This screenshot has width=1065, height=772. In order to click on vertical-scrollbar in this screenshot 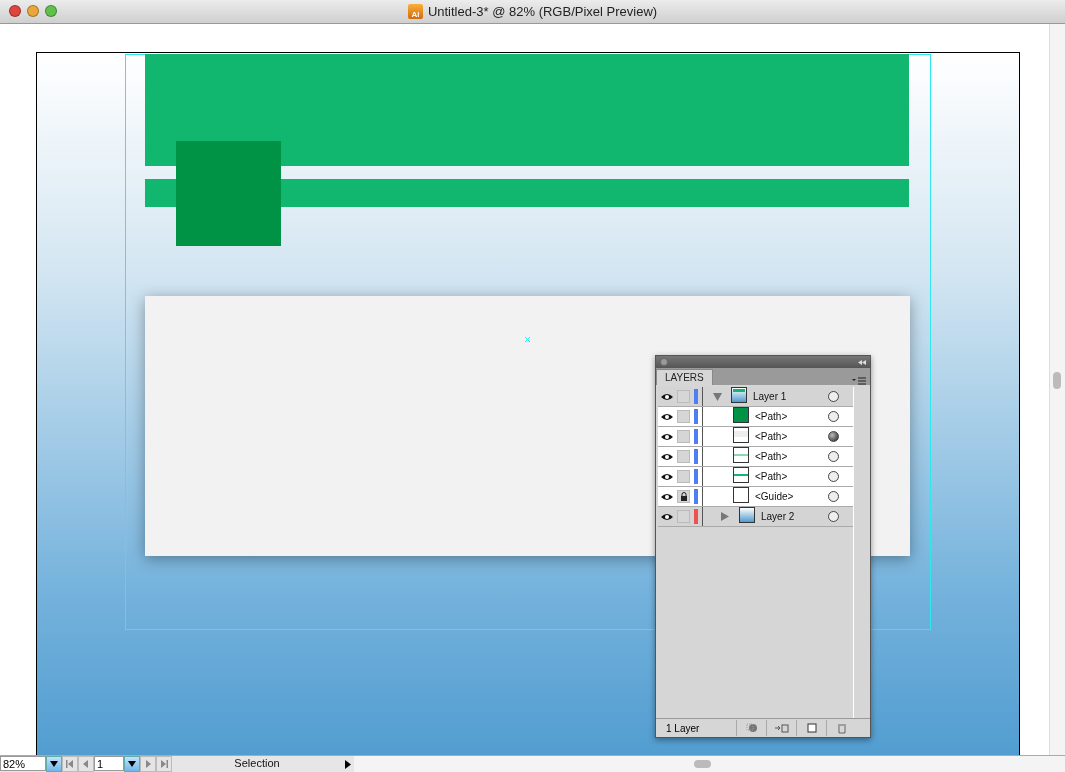, I will do `click(1057, 389)`.